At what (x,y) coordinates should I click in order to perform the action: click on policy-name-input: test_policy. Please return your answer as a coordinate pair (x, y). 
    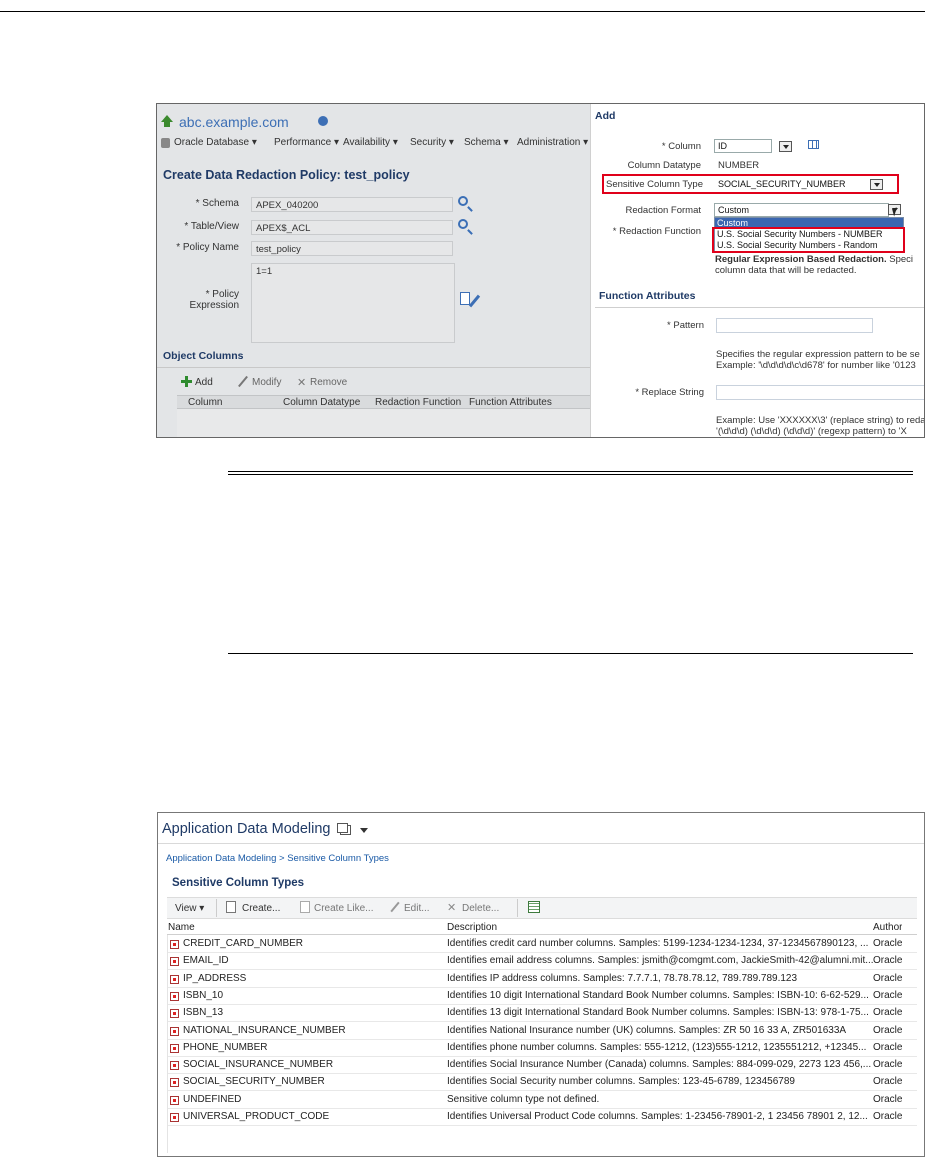
    Looking at the image, I should click on (352, 248).